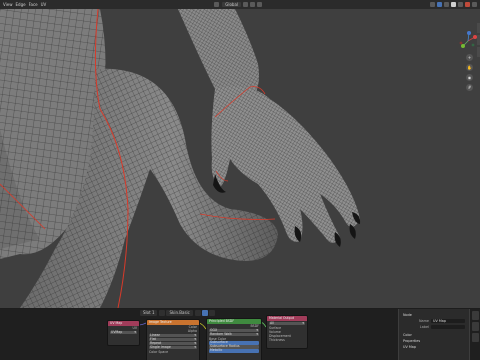 This screenshot has height=360, width=480. I want to click on source-dropdown: Single Image ▾, so click(173, 347).